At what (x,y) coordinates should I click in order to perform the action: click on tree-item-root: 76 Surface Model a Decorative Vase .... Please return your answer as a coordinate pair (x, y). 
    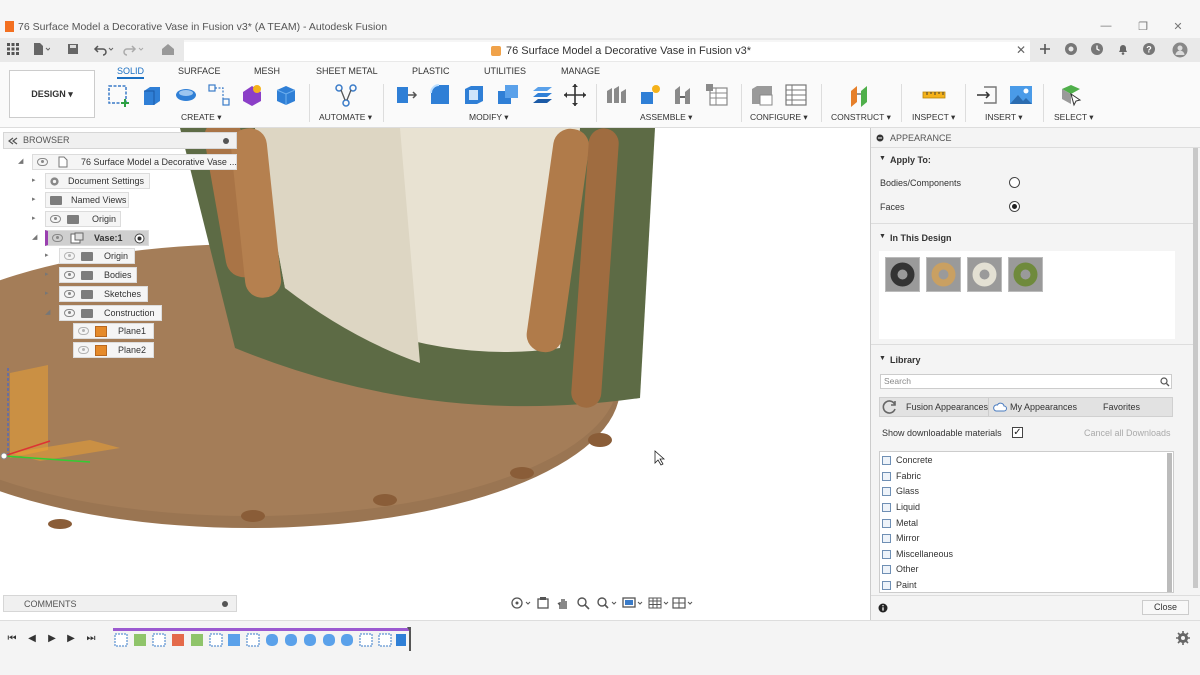
    Looking at the image, I should click on (134, 162).